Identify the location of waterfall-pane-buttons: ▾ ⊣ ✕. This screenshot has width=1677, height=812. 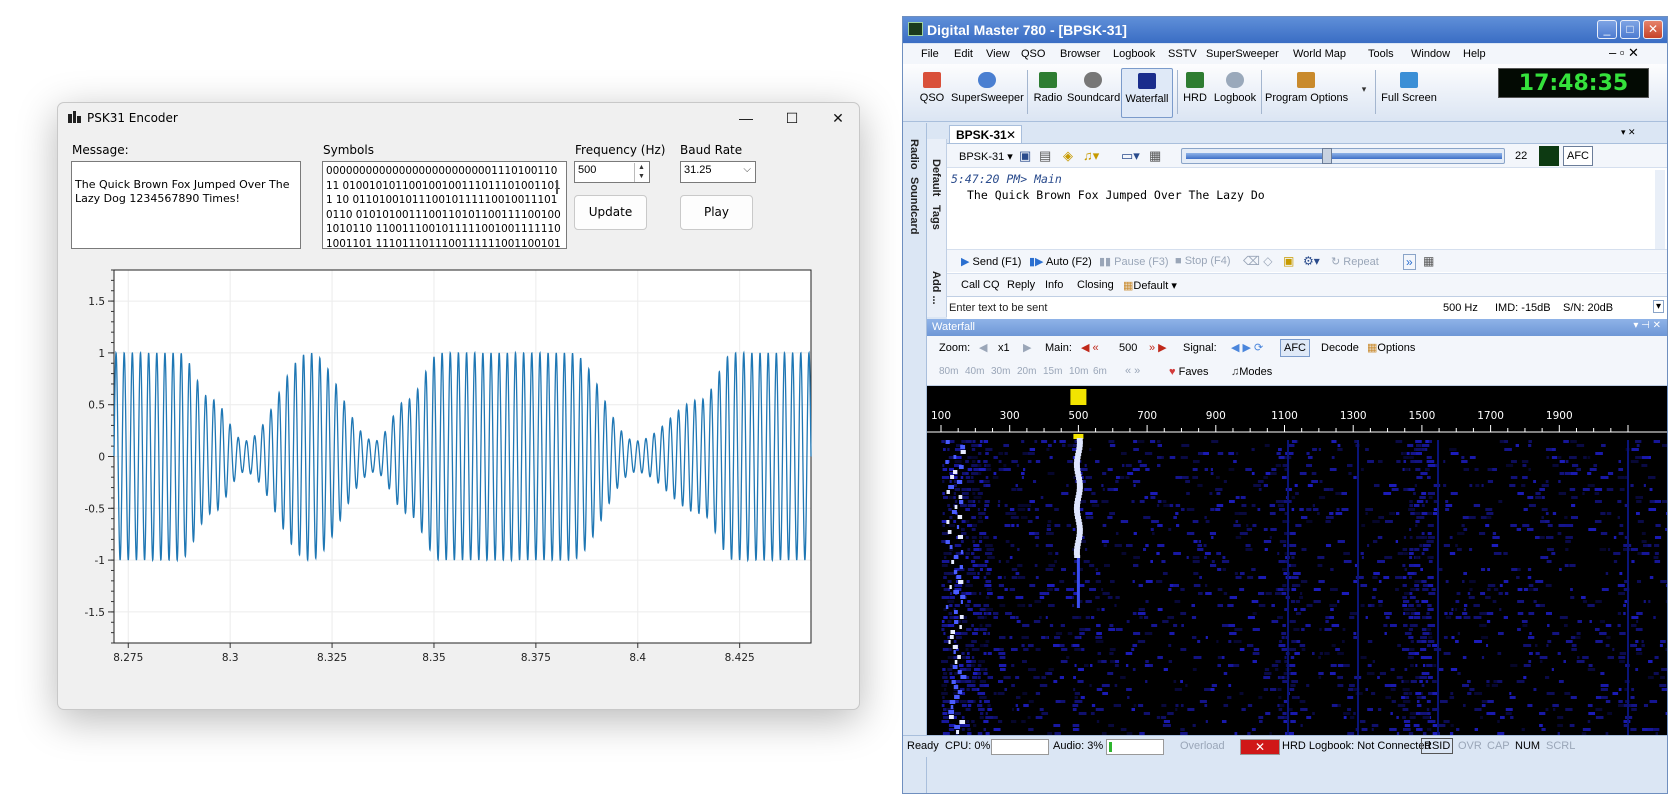
(1647, 325).